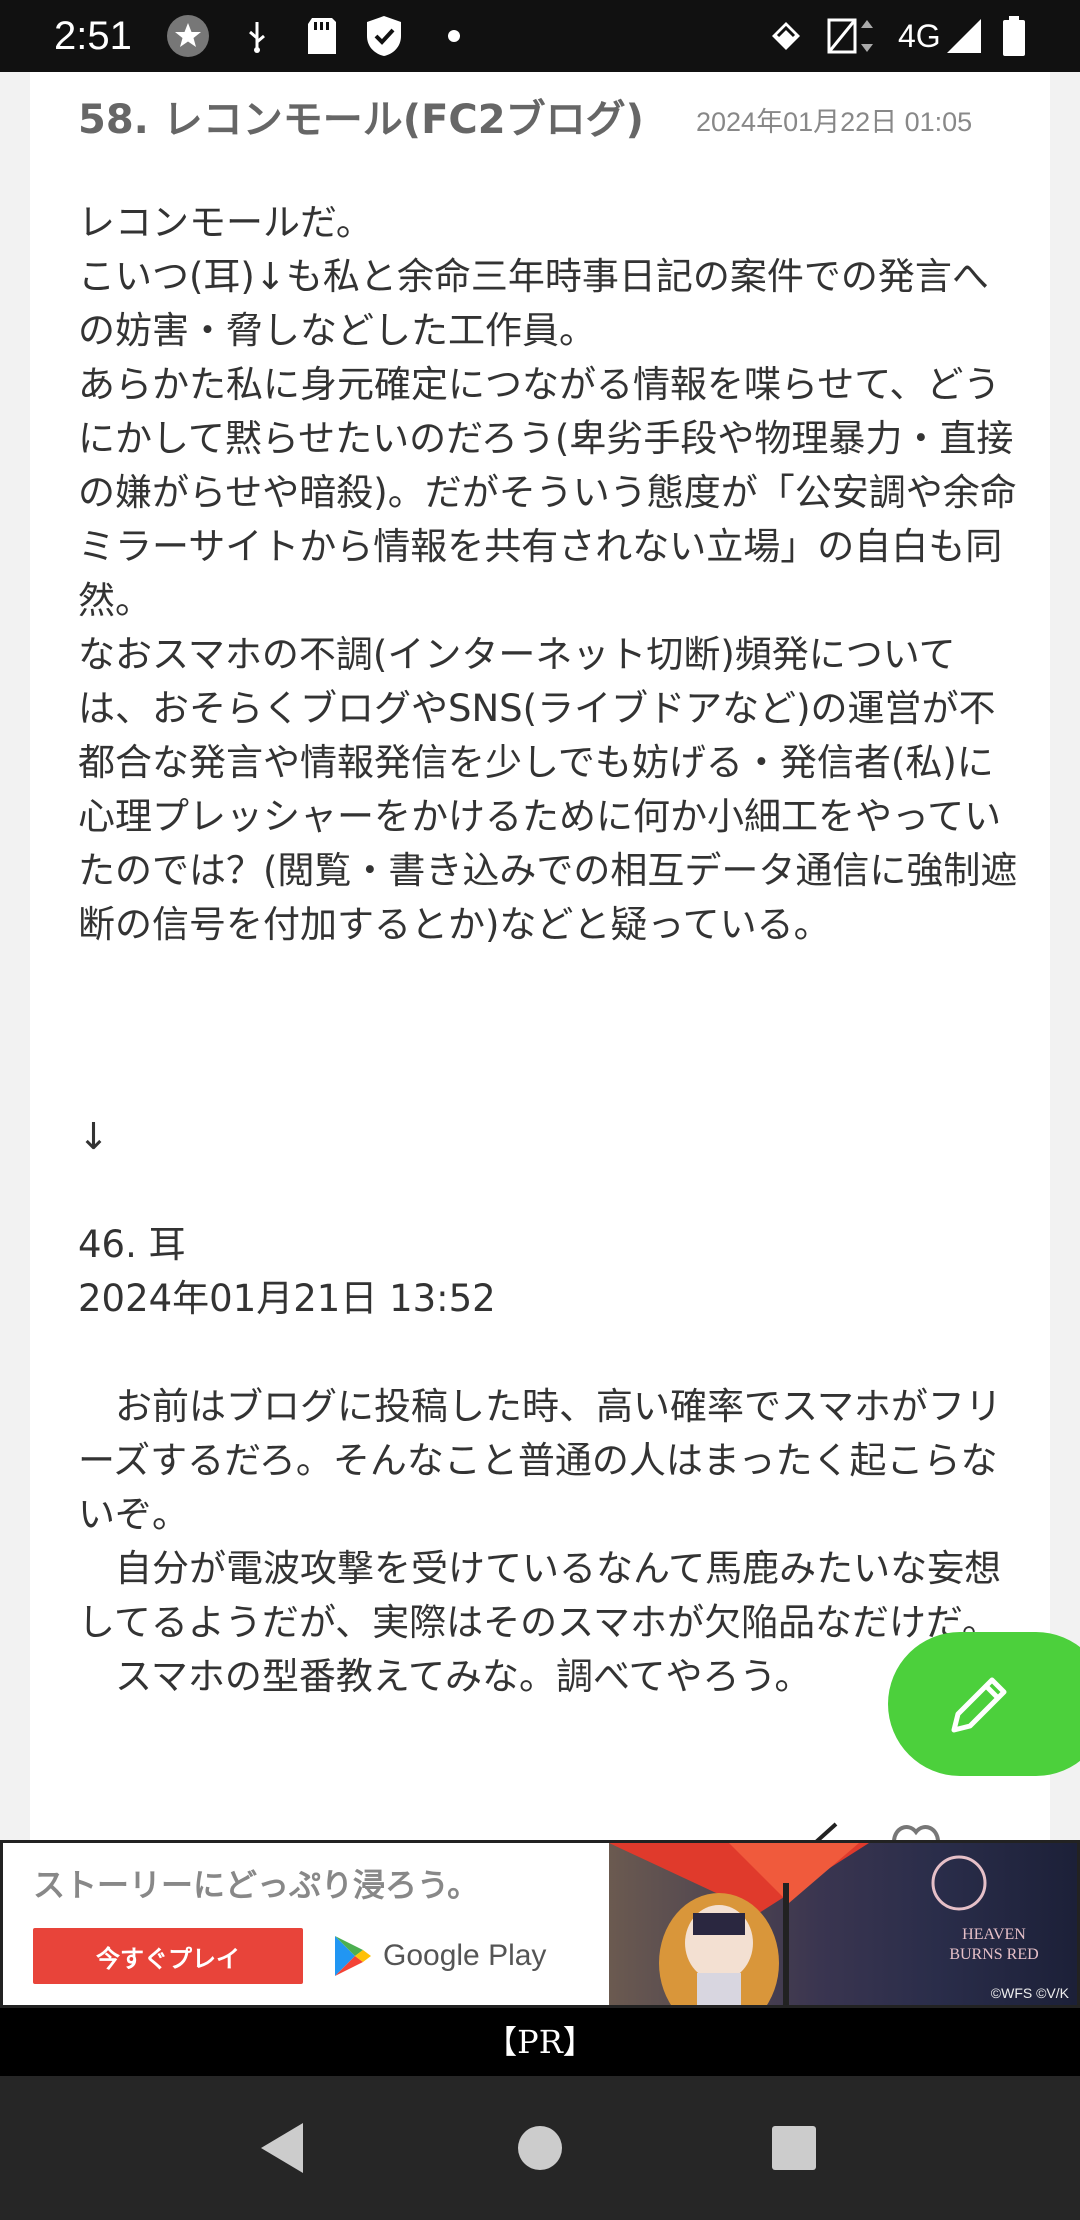 The width and height of the screenshot is (1080, 2220). Describe the element at coordinates (361, 120) in the screenshot. I see `comment-title: 58. レコンモール(FC2ブログ)` at that location.